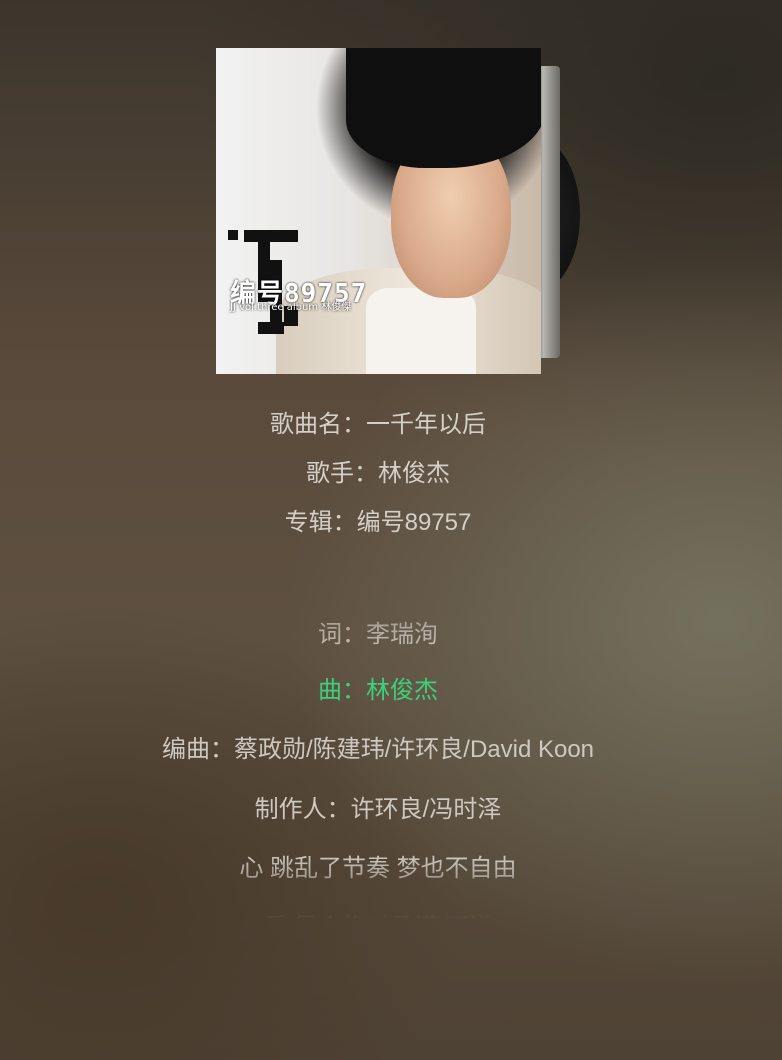 The height and width of the screenshot is (1060, 782). I want to click on lyric-line: 编曲：蔡政勋/陈建玮/许环良/David Koon, so click(378, 746).